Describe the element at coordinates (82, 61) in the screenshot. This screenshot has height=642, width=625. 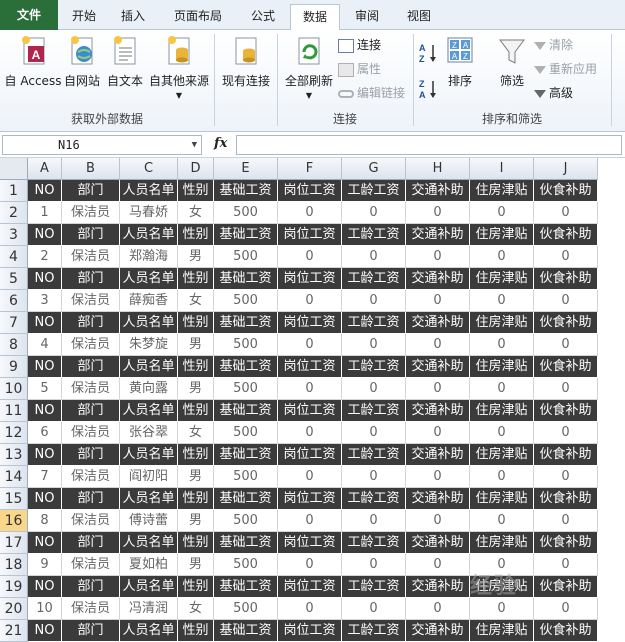
I see `from-web-button: 自网站` at that location.